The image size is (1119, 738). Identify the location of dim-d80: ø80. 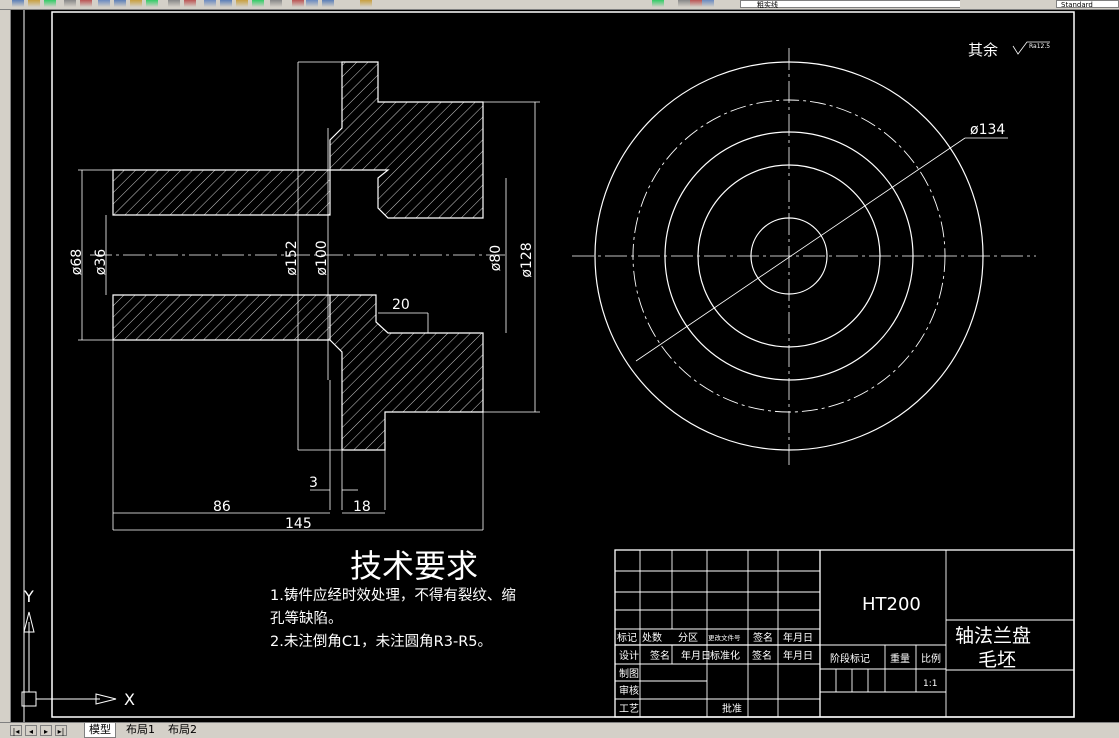
(496, 258).